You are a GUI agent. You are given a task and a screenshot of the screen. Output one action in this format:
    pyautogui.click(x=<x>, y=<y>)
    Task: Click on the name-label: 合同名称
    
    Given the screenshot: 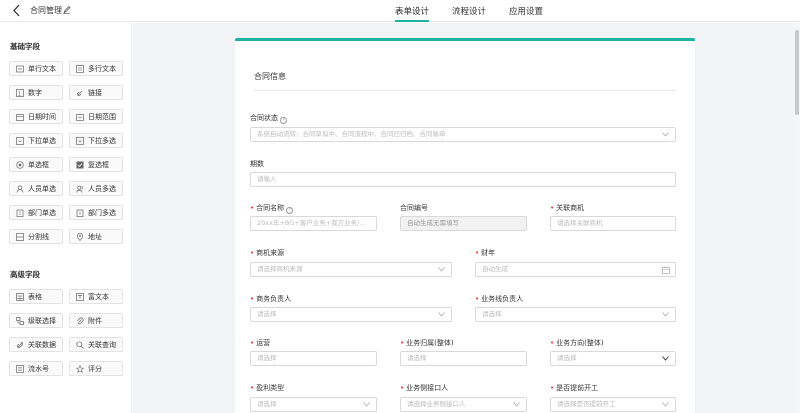 What is the action you would take?
    pyautogui.click(x=270, y=208)
    